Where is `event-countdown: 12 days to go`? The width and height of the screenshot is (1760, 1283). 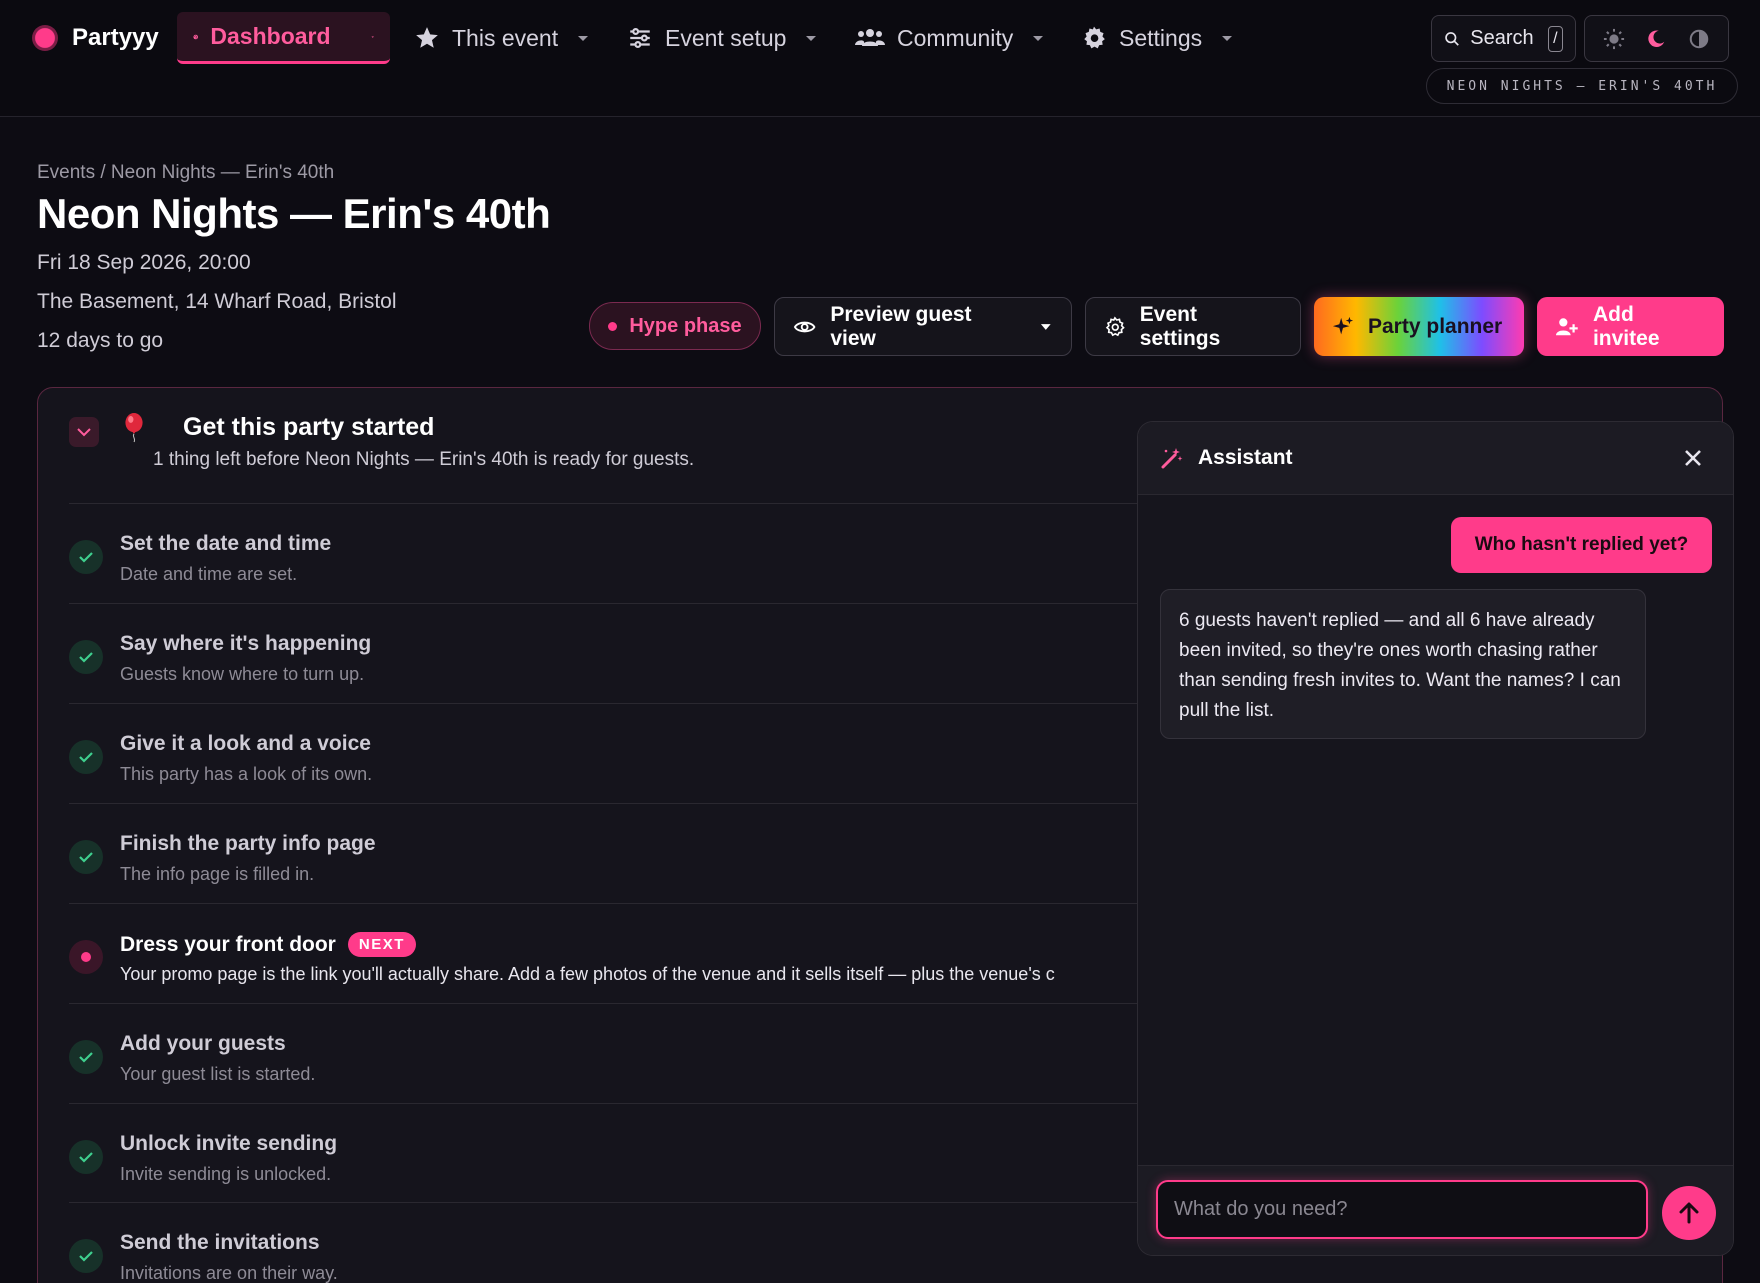
event-countdown: 12 days to go is located at coordinates (100, 340).